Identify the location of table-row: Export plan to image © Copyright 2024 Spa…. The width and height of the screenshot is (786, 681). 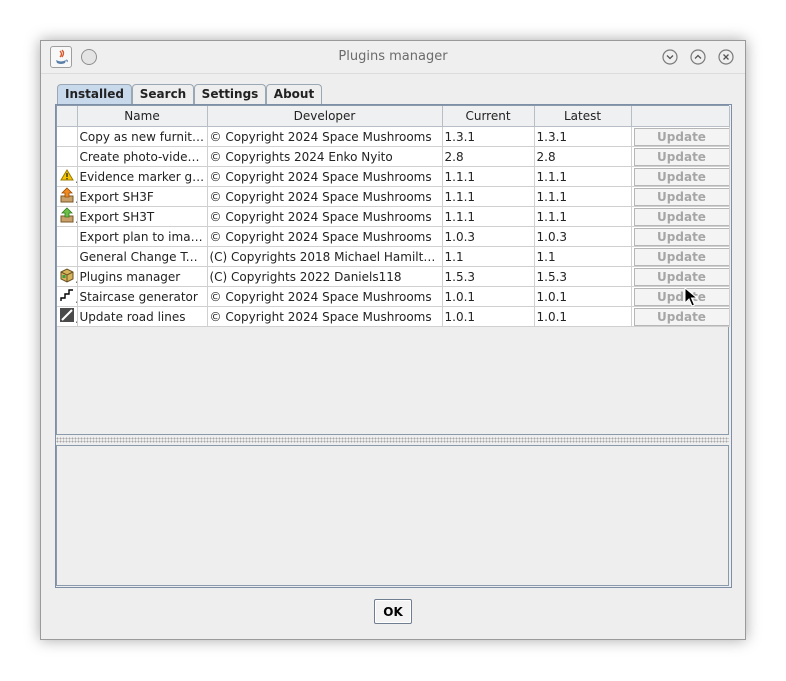
(393, 236).